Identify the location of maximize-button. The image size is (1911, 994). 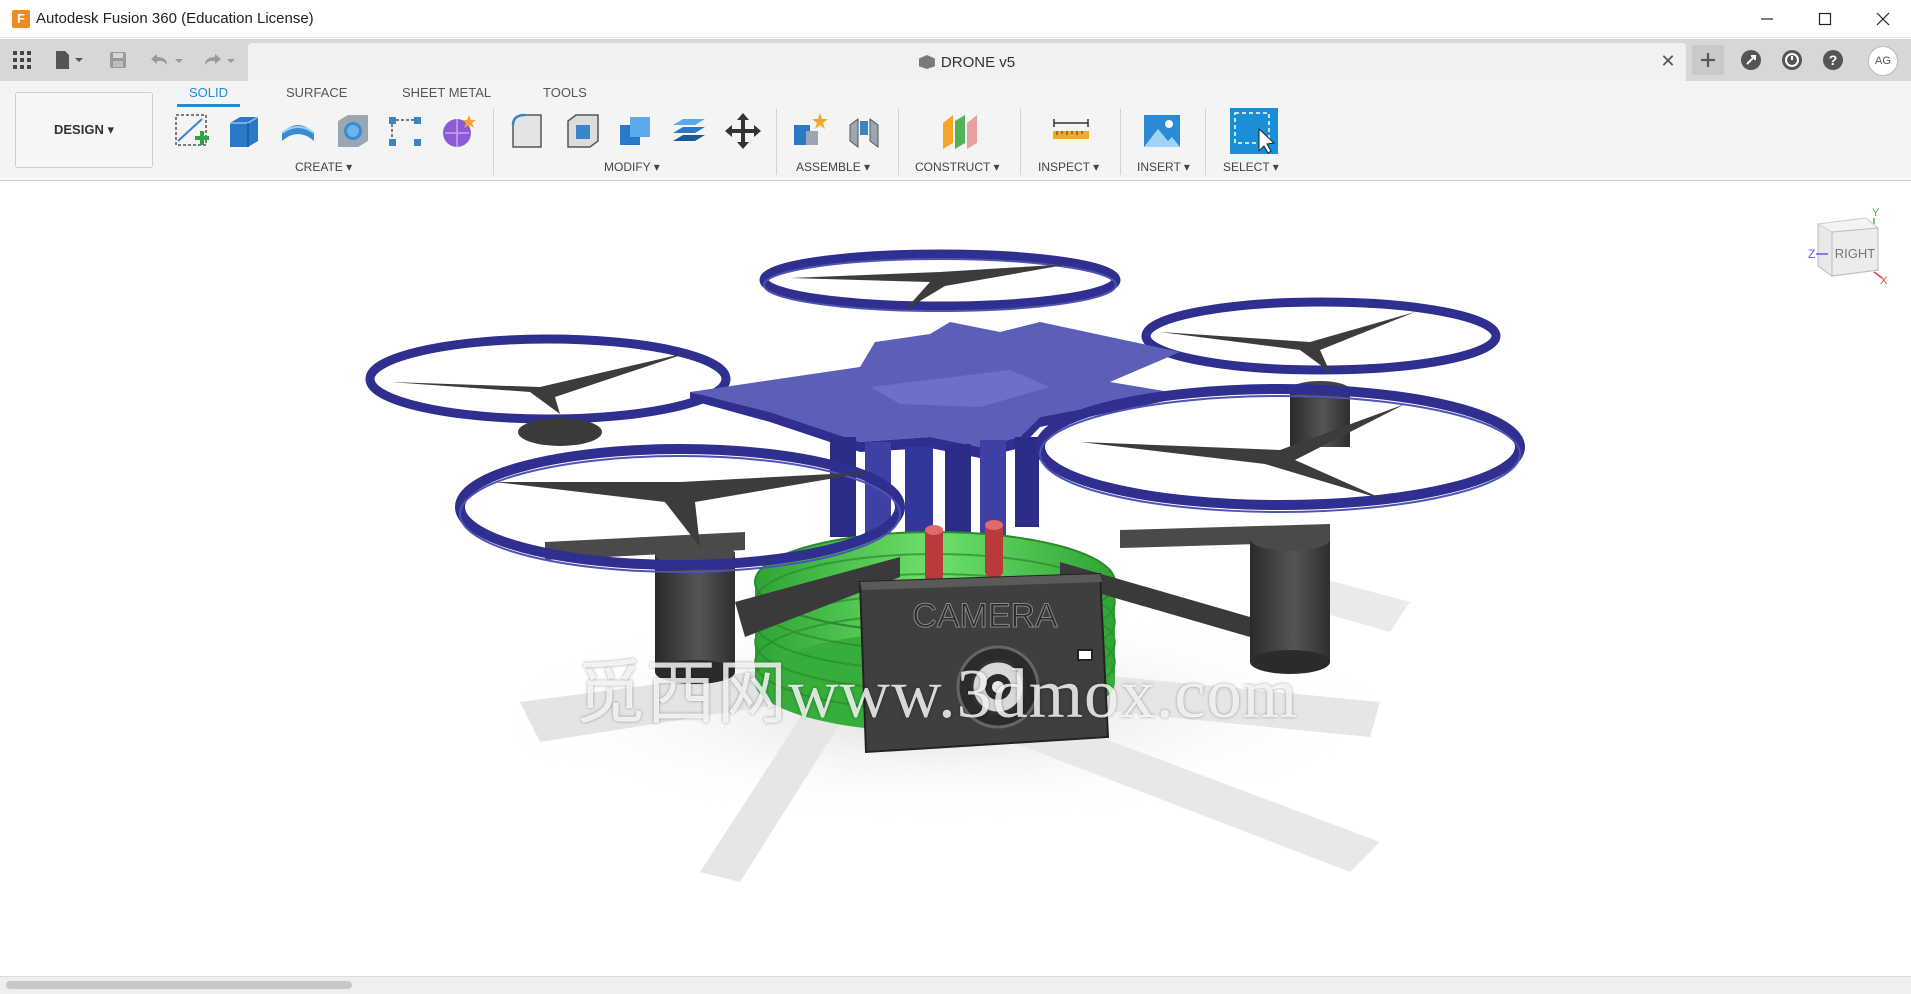
(1825, 19).